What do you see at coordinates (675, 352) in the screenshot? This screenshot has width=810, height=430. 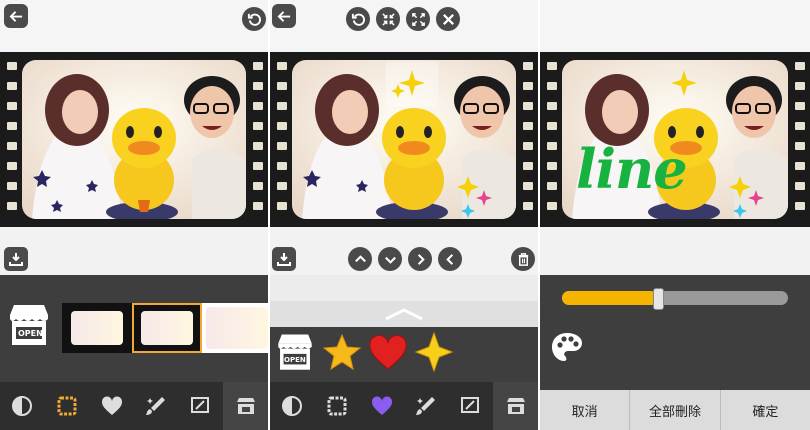 I see `draw-settings-panel: 取消 全部刪除 確定` at bounding box center [675, 352].